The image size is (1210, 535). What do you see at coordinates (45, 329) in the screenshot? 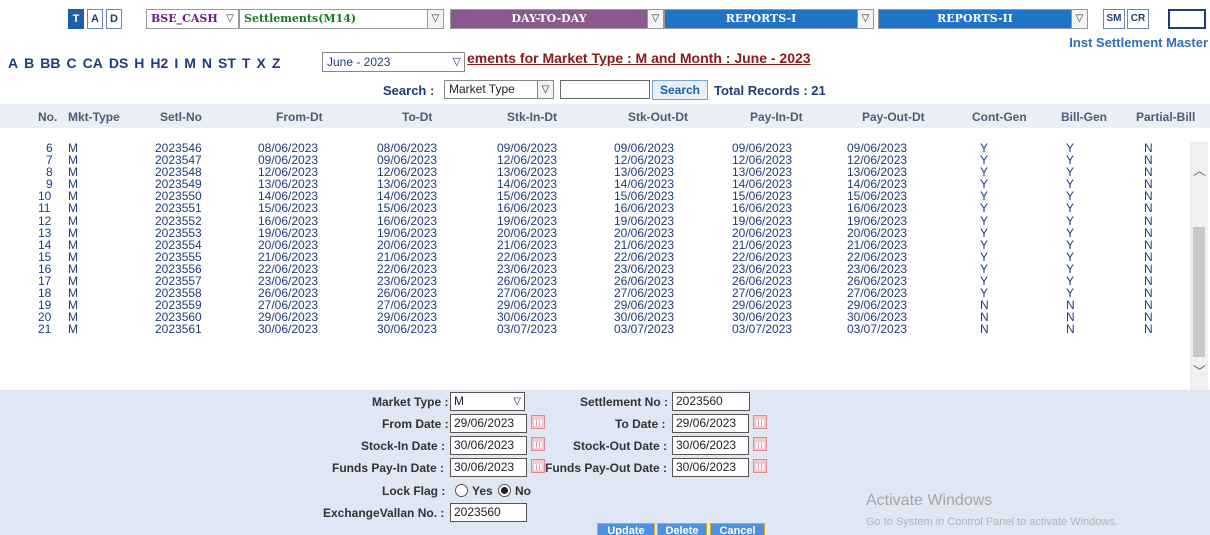
I see `table-cell: 21` at bounding box center [45, 329].